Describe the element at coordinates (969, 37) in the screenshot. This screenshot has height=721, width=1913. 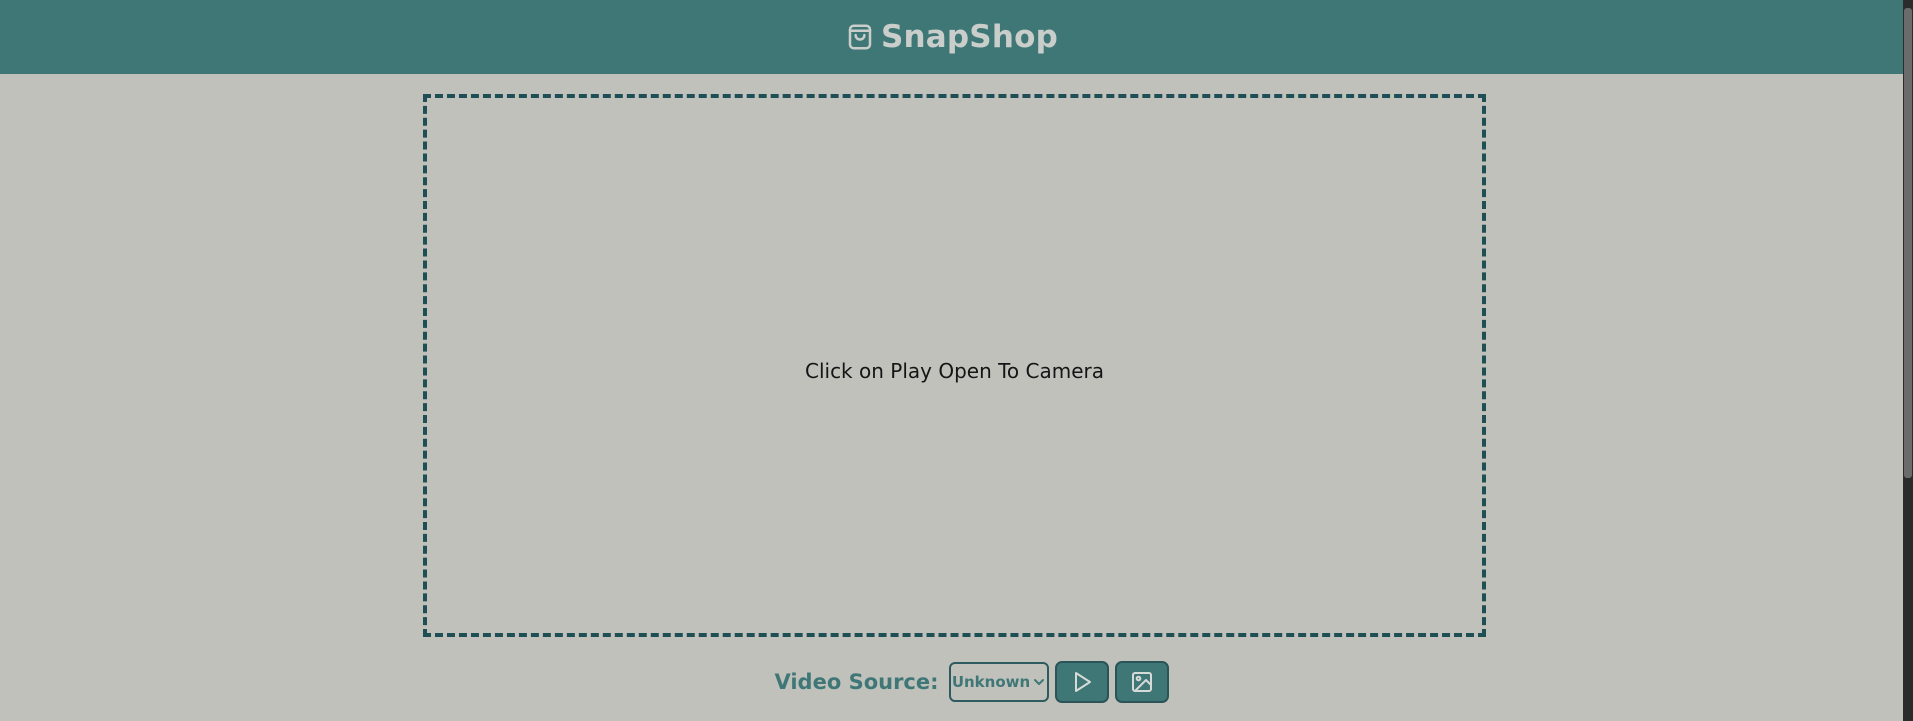
I see `app-title: SnapShop` at that location.